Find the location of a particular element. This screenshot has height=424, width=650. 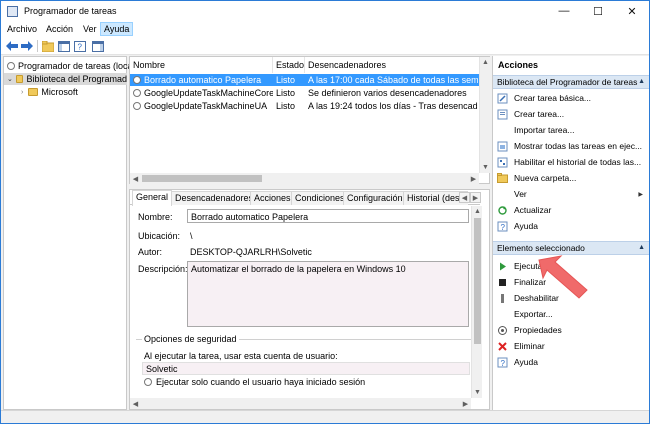

menu-ver: Ver is located at coordinates (90, 29).